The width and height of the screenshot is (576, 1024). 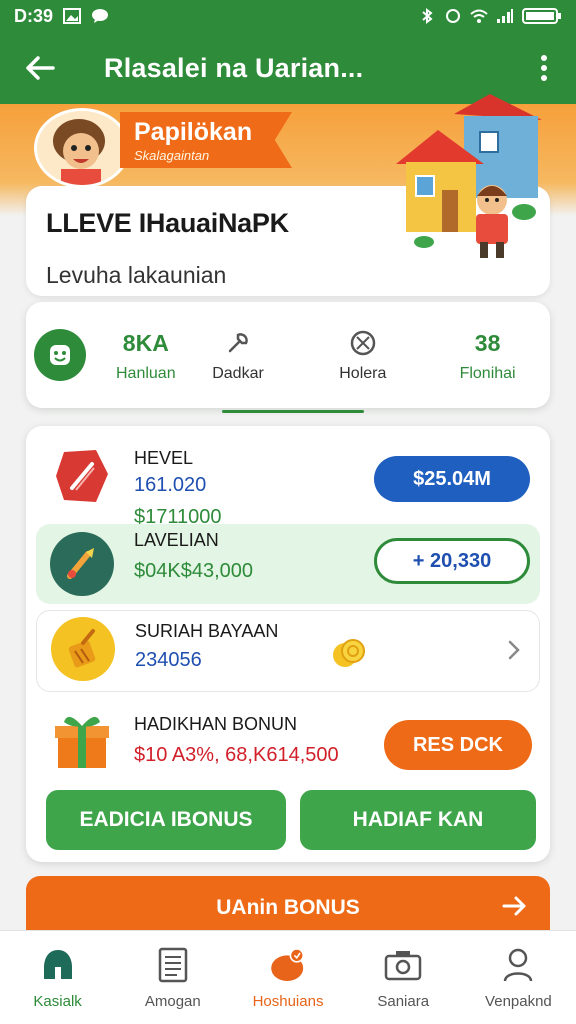 I want to click on nav-label: Kasialk, so click(x=57, y=1001).